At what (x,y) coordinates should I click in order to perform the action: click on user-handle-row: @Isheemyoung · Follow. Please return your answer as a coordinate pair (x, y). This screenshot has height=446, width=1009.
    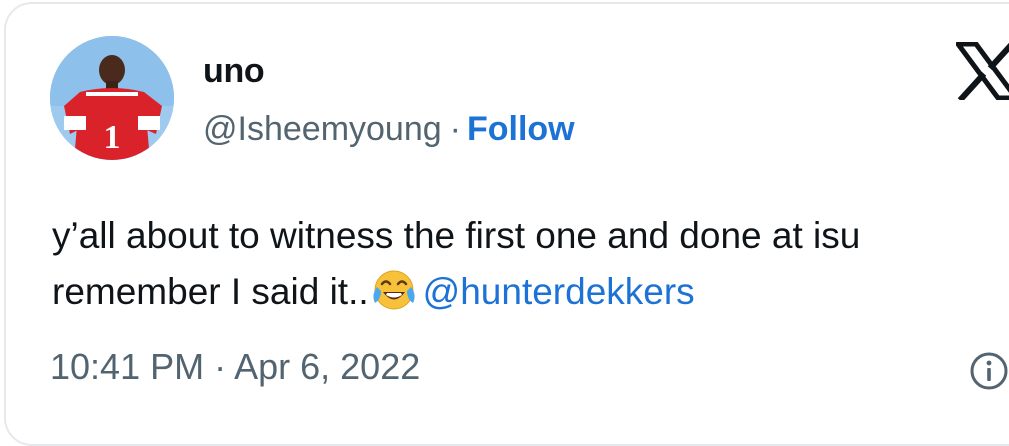
    Looking at the image, I should click on (389, 129).